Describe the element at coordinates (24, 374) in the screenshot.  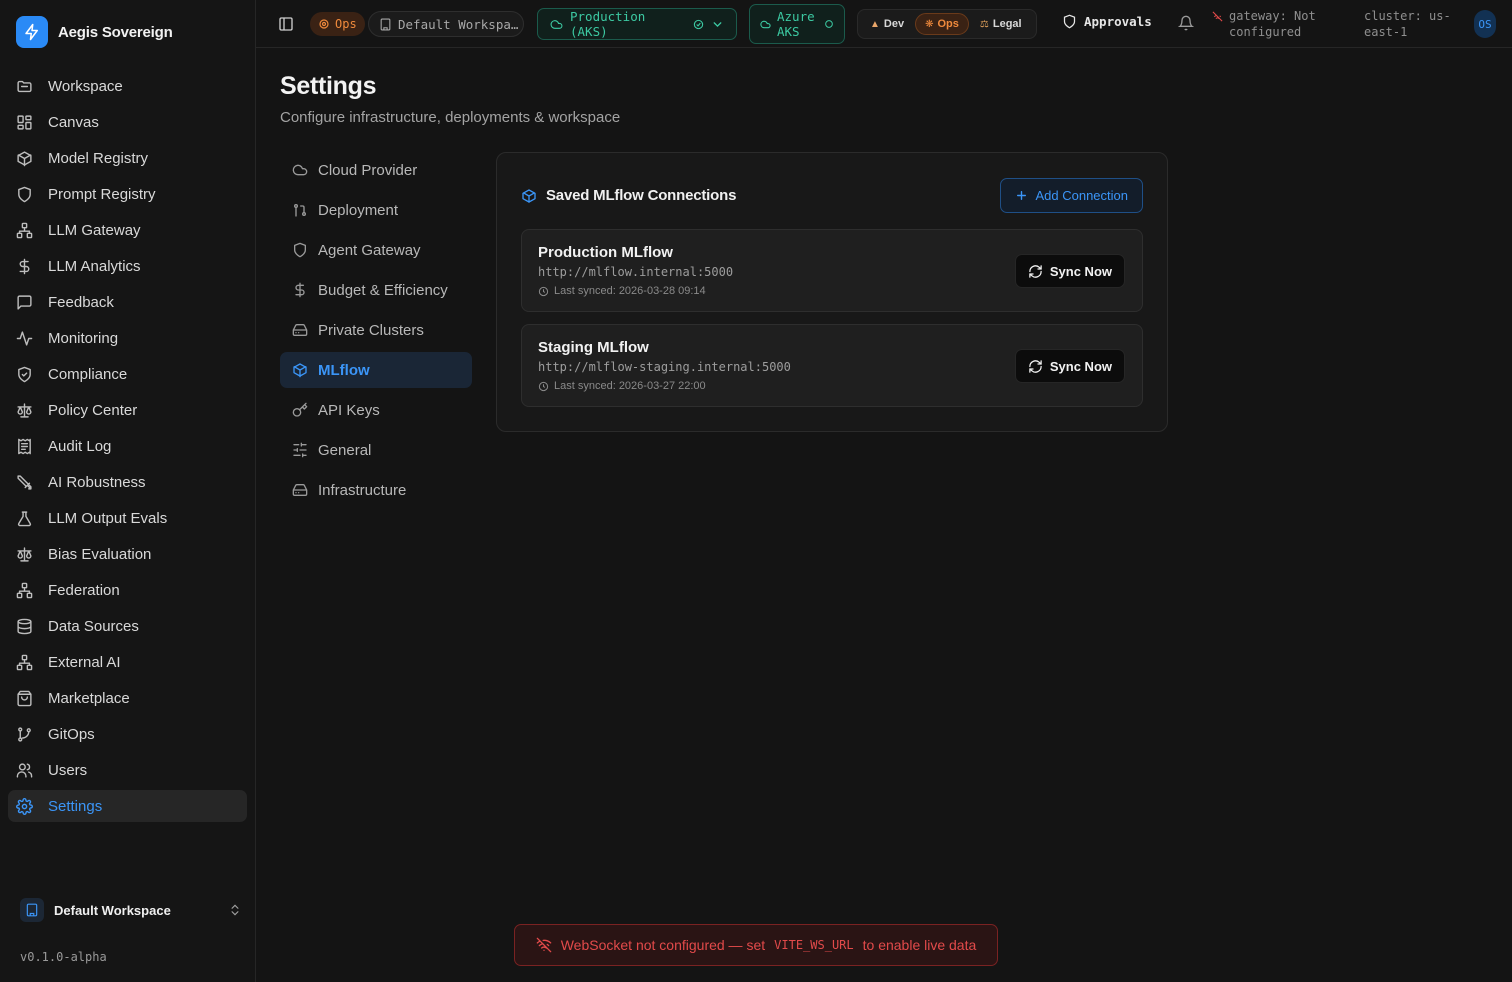
I see `shield-check-icon` at that location.